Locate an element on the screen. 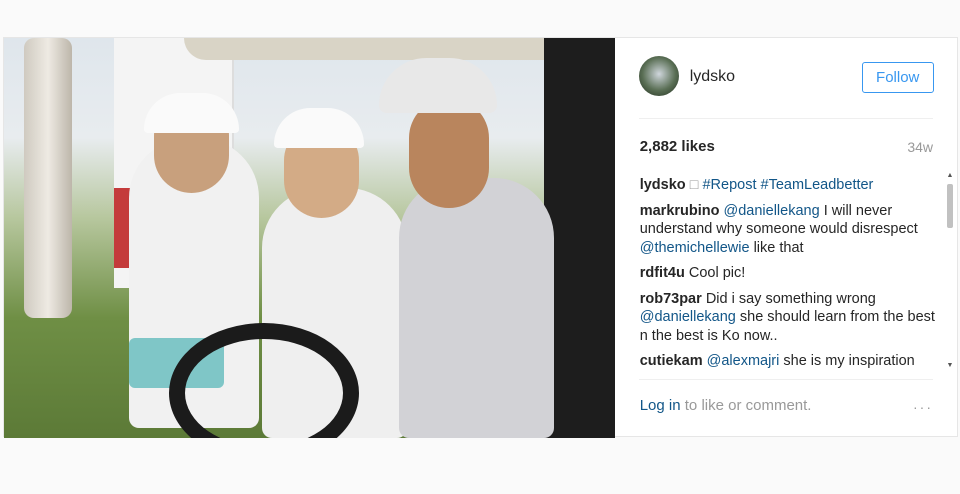 The image size is (960, 494). person-right-face is located at coordinates (449, 153).